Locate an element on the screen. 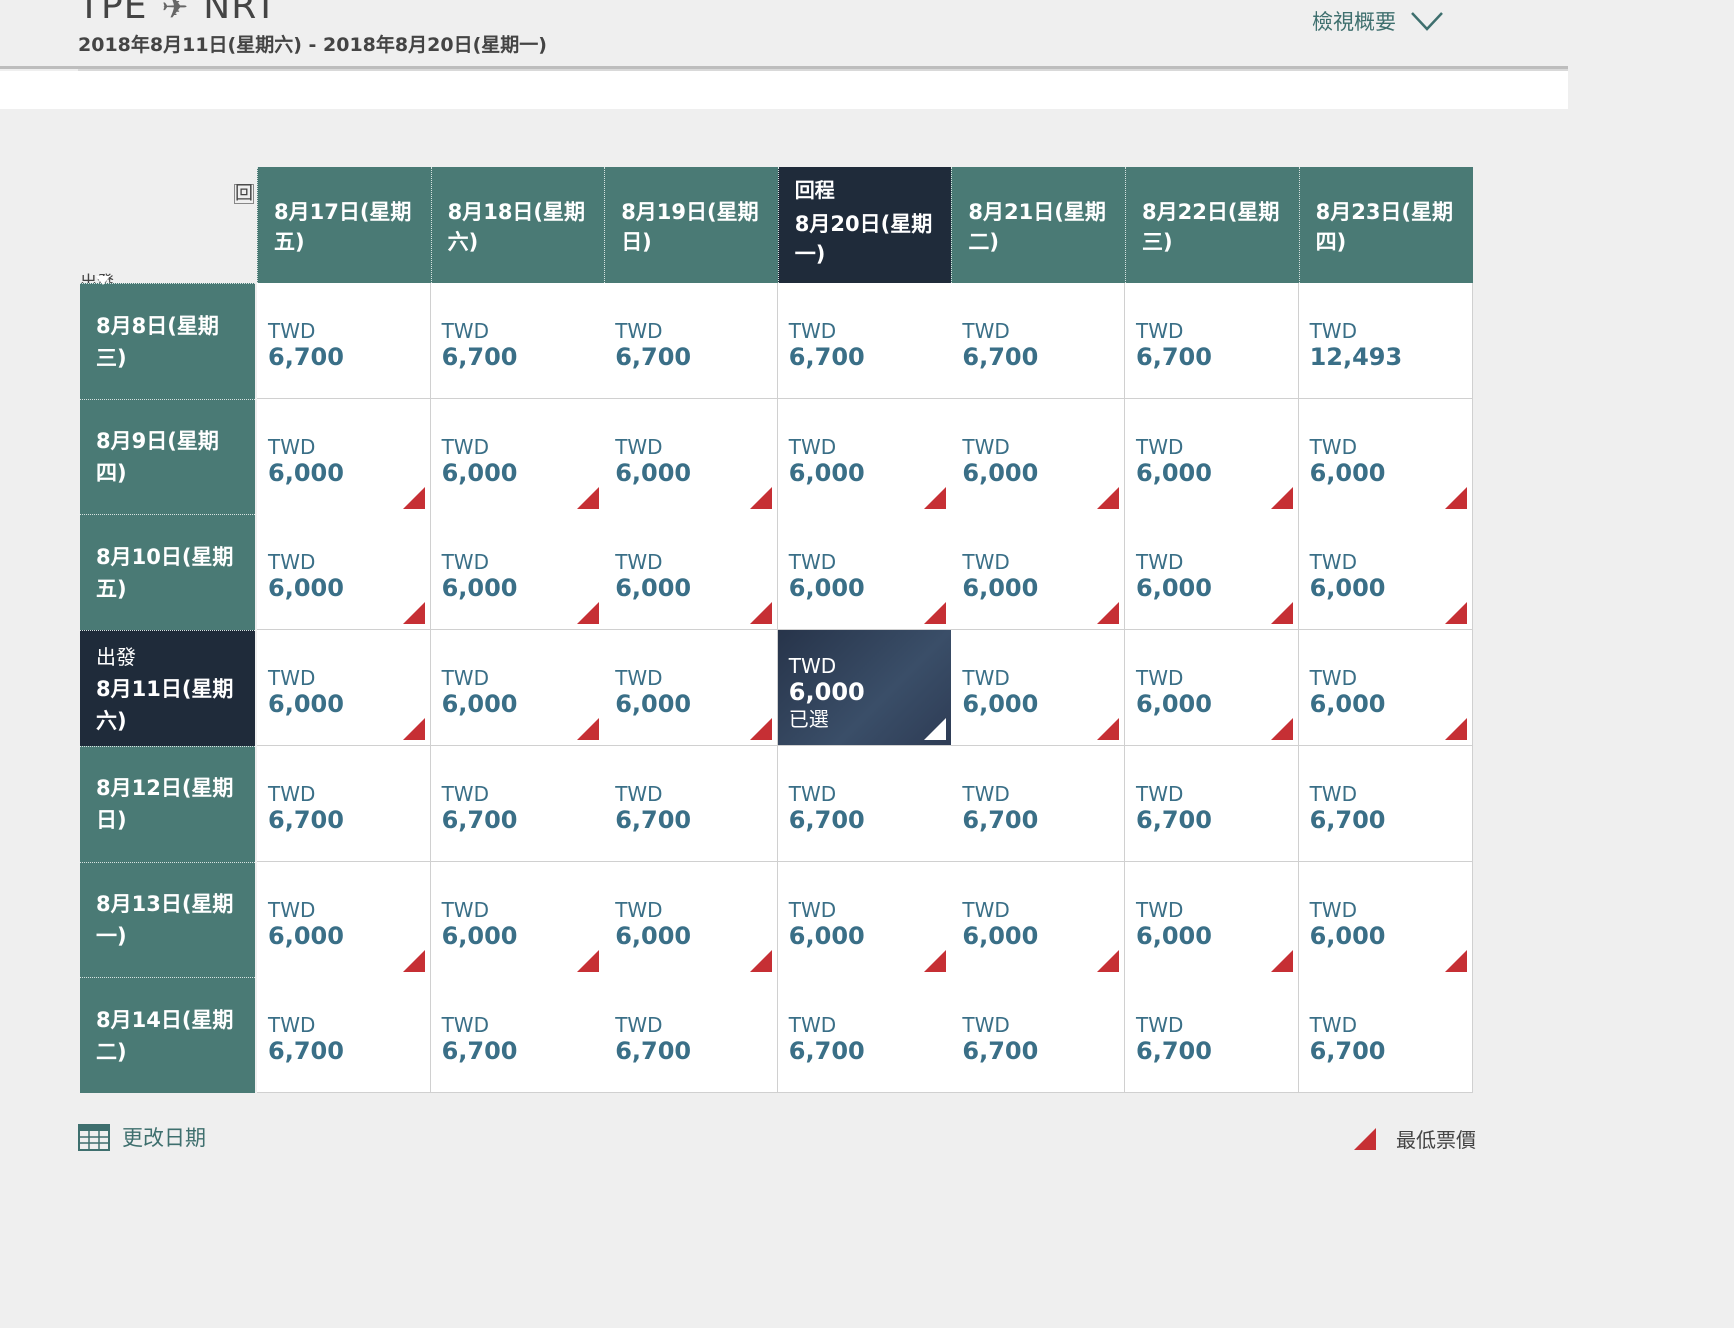  return-date-header: 回程 8月20日(星期 一) is located at coordinates (864, 225).